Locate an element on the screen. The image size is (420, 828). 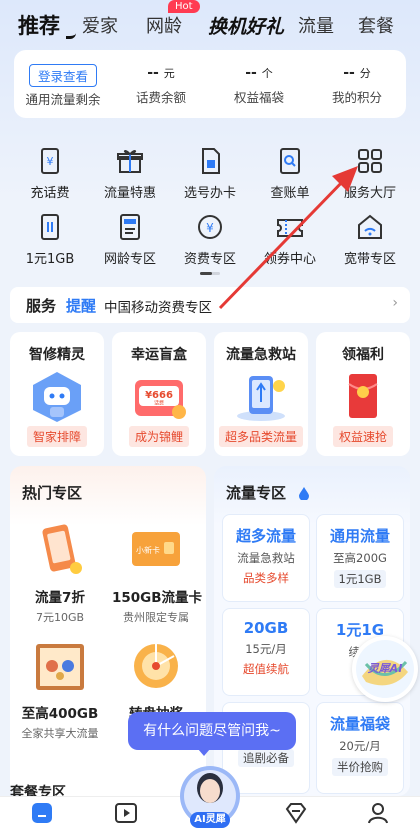
points-unit: 分 is located at coordinates (365, 73).